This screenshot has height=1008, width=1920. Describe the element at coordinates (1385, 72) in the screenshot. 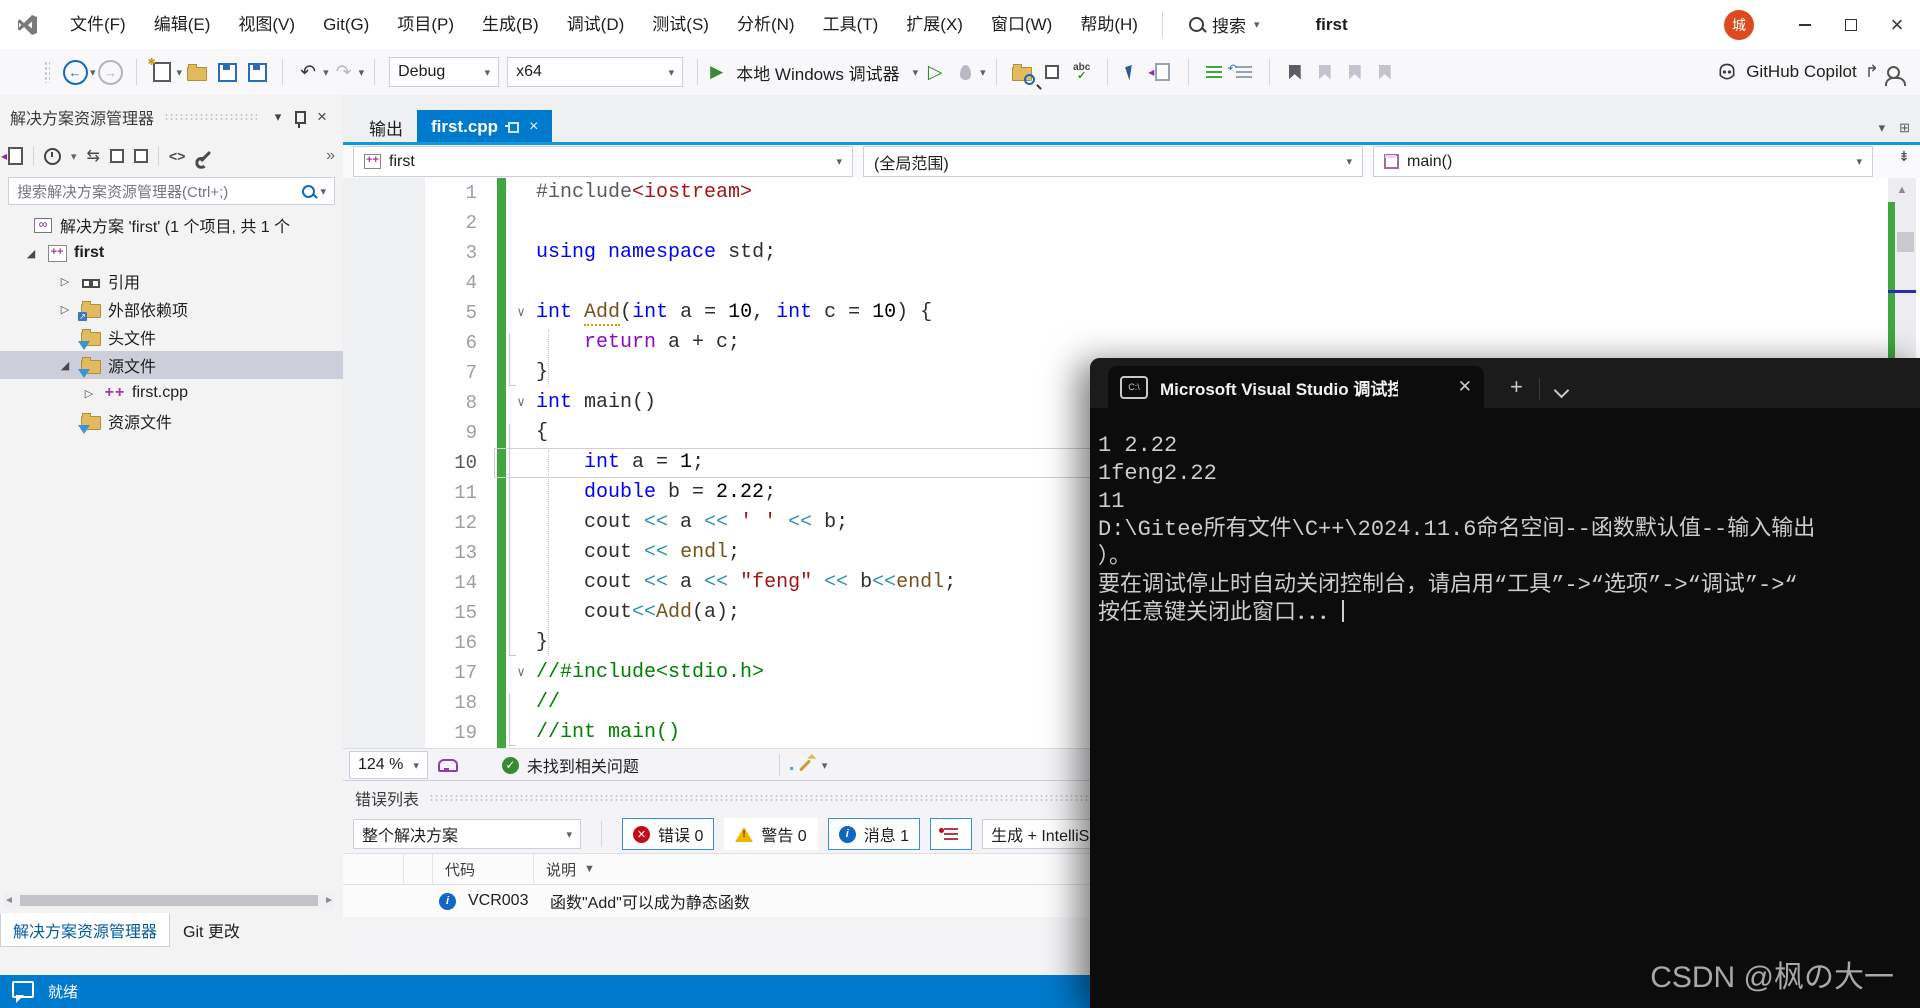

I see `clear-bookmarks-button` at that location.